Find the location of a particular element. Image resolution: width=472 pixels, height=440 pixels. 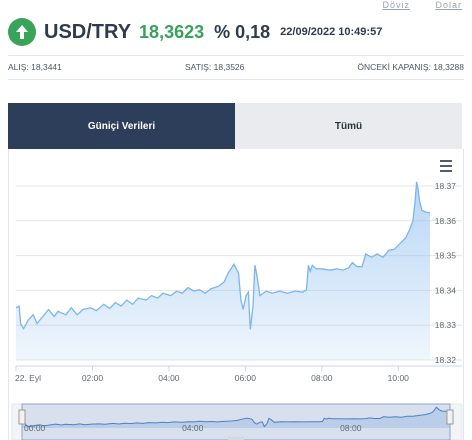

y-tick-label: 18.32 is located at coordinates (446, 360).